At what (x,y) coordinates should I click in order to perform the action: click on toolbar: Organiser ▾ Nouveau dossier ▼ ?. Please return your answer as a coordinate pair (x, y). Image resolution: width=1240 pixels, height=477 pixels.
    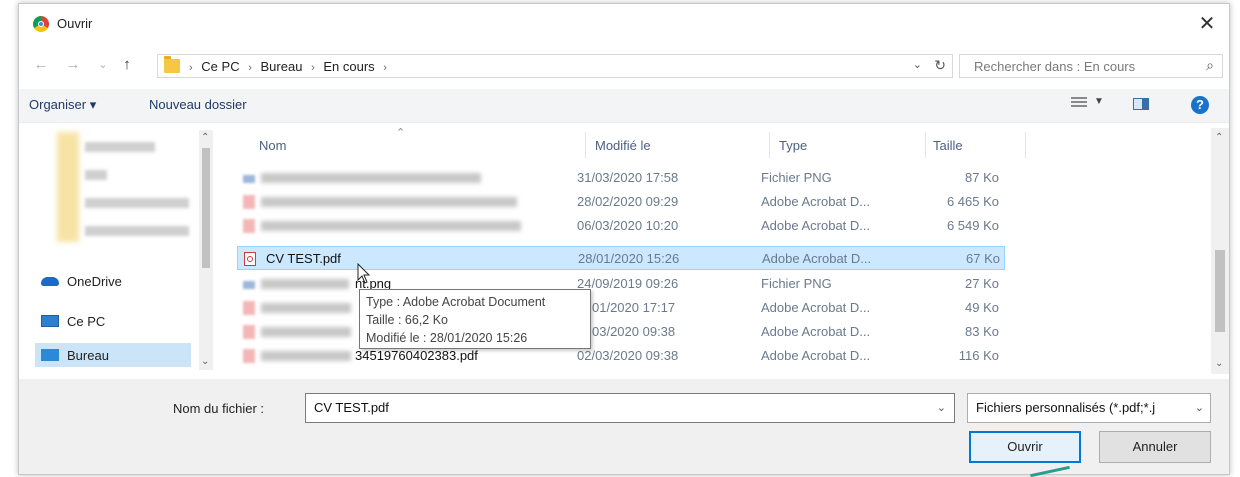
    Looking at the image, I should click on (624, 106).